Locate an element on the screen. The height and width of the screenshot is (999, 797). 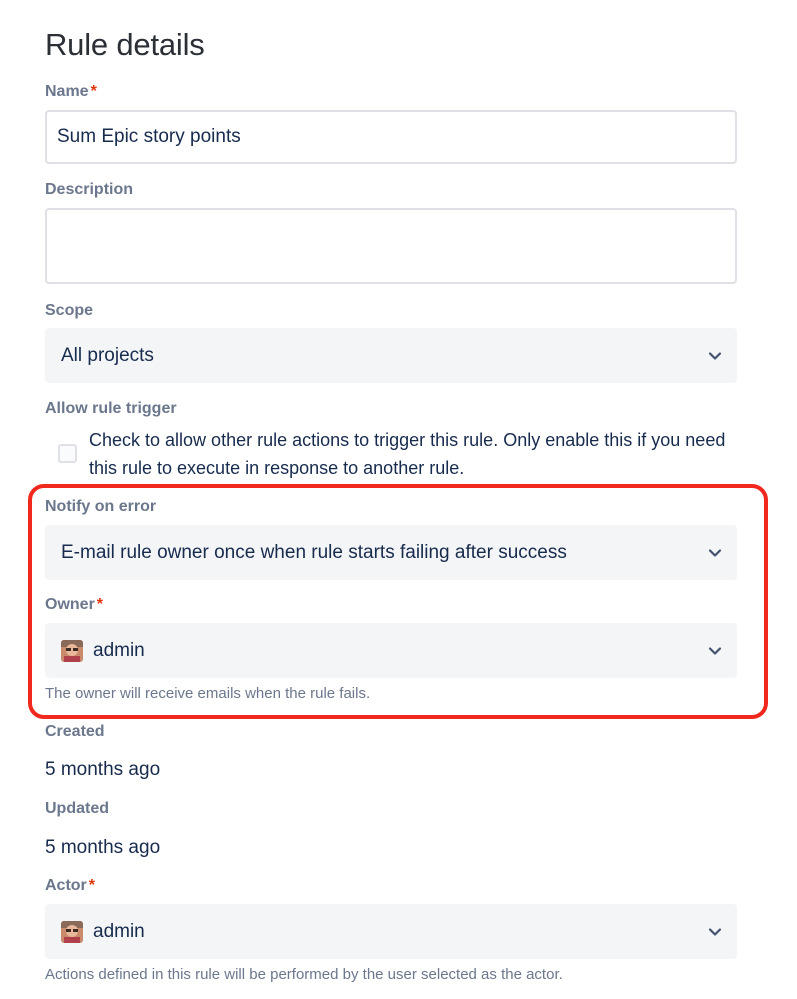
allow-rule-trigger-label: Allow rule trigger is located at coordinates (111, 408).